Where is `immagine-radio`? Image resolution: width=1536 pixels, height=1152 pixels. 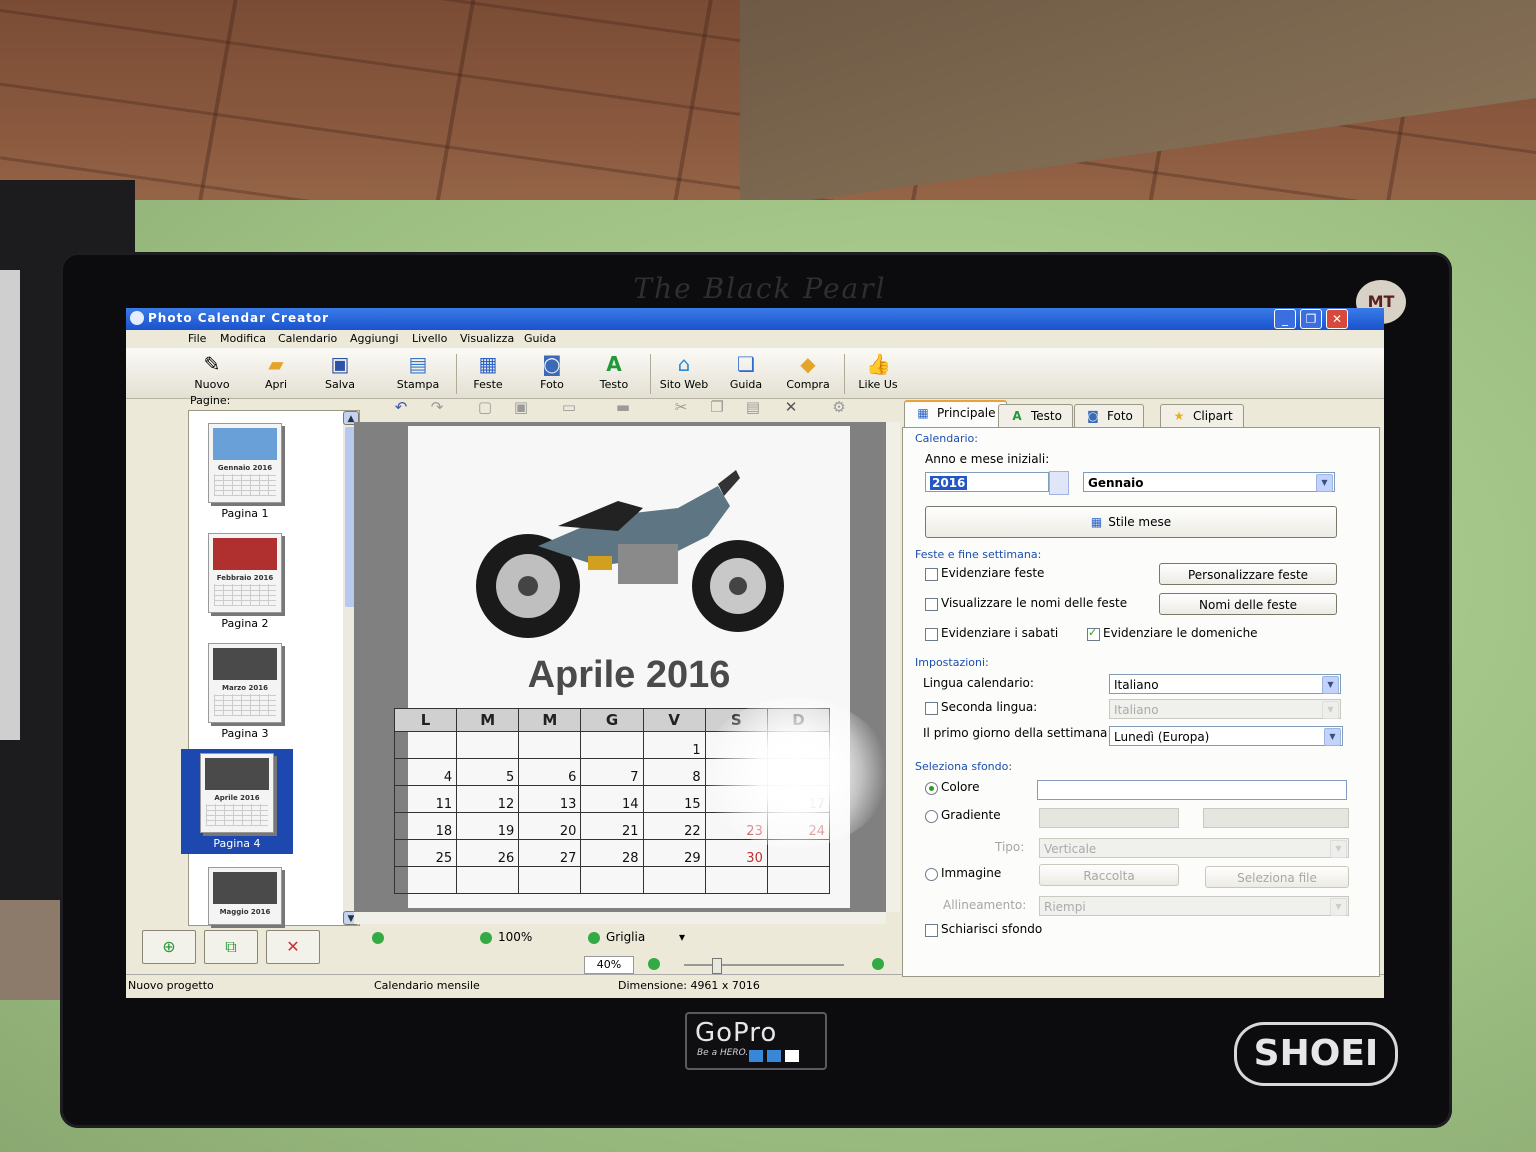 immagine-radio is located at coordinates (931, 874).